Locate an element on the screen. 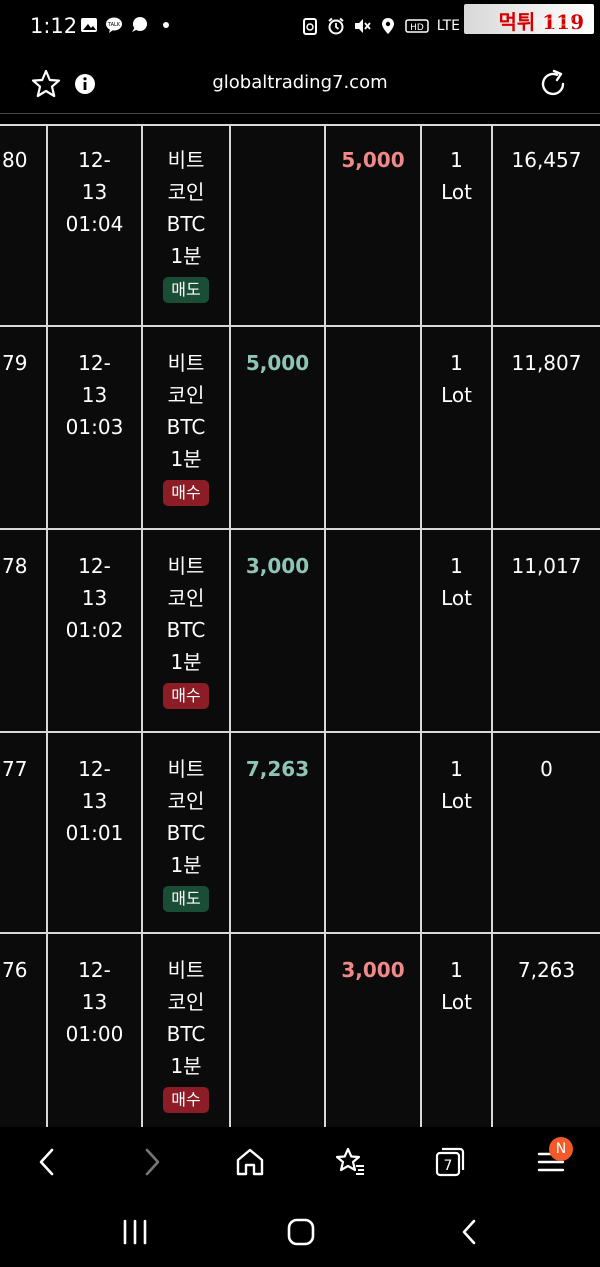 Image resolution: width=600 pixels, height=1267 pixels. cell-balance: 16,457 is located at coordinates (546, 160).